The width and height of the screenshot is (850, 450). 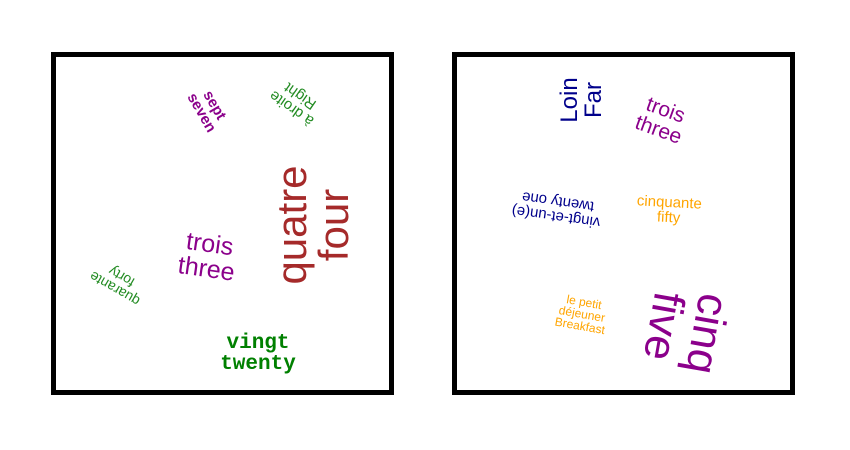 I want to click on word-vingt-french: vingt, so click(x=258, y=343).